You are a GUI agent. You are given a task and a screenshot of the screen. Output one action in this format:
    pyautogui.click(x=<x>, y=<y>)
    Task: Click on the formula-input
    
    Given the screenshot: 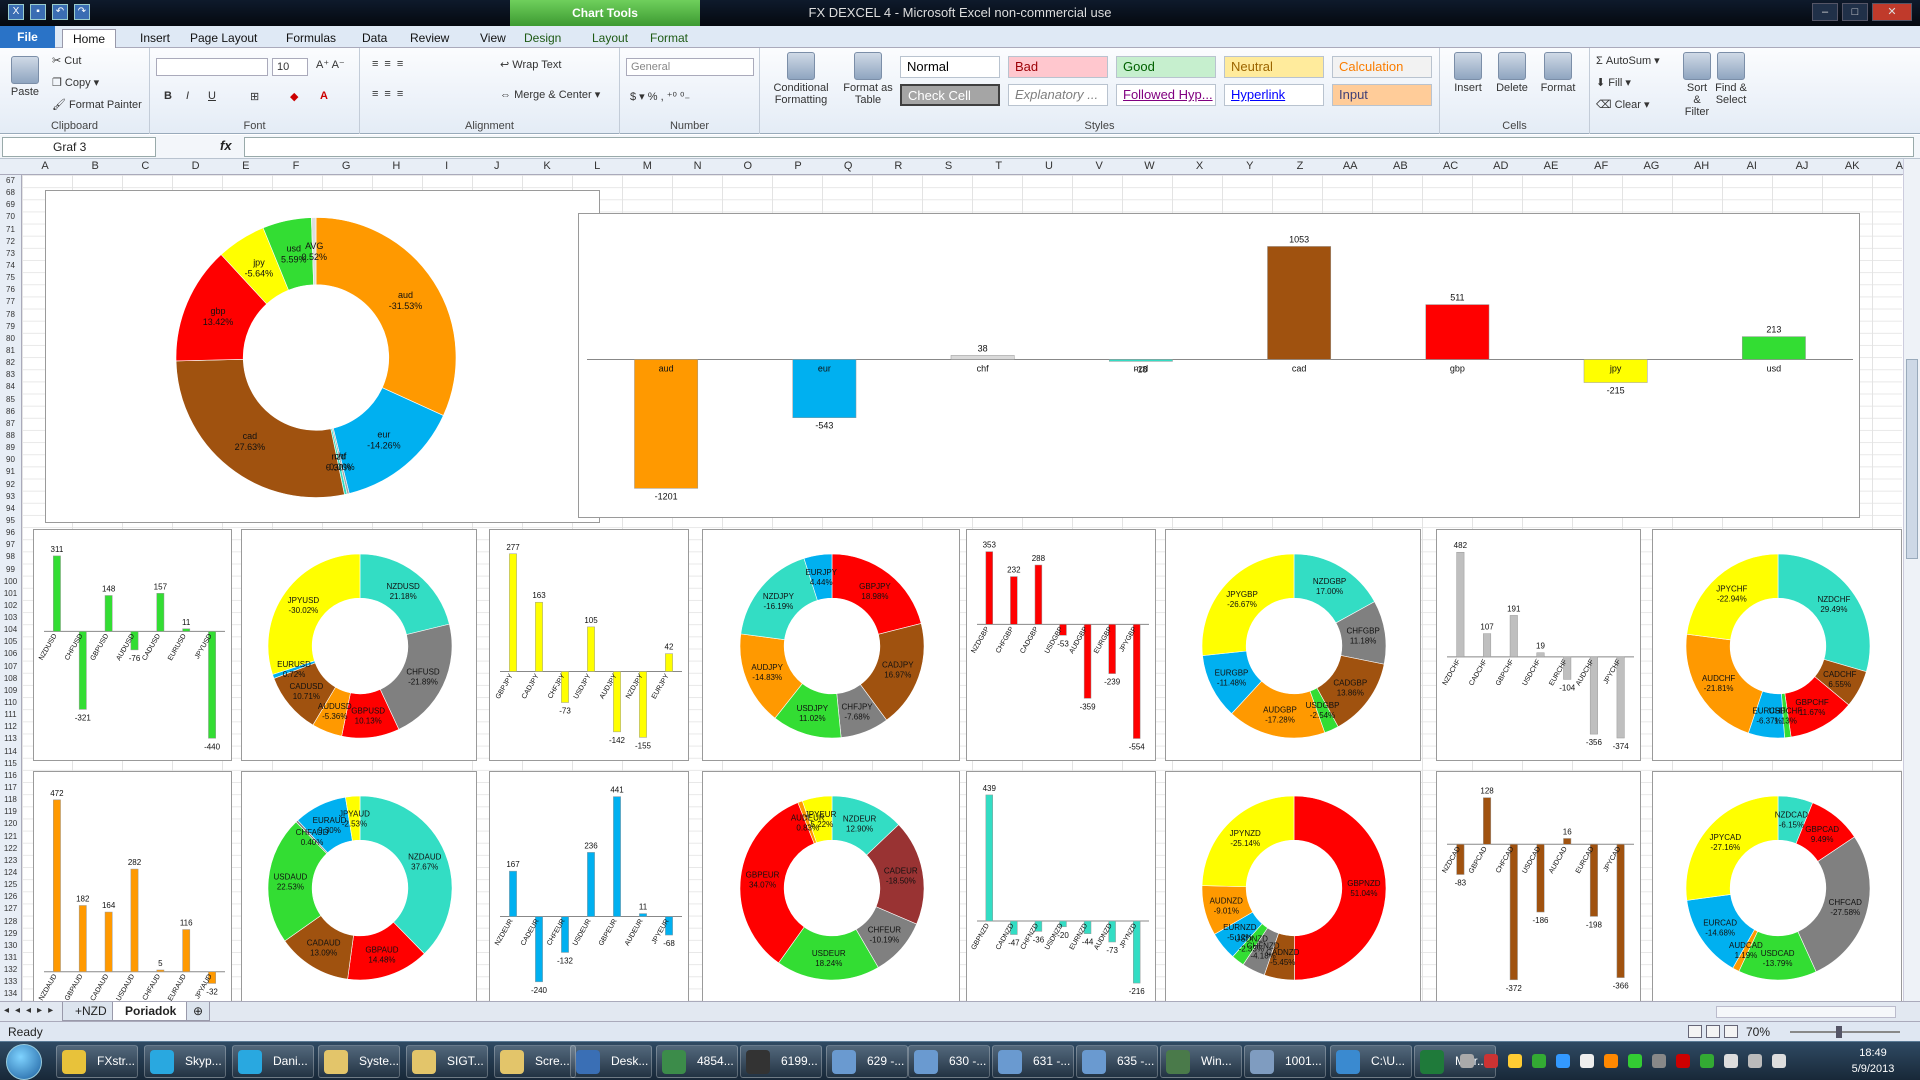 What is the action you would take?
    pyautogui.click(x=1079, y=147)
    